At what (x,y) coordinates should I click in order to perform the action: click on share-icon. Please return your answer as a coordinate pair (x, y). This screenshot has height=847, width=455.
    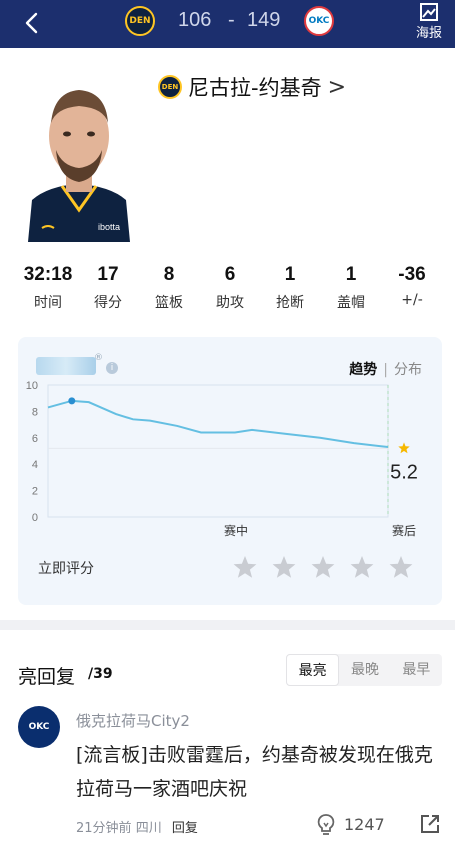
    Looking at the image, I should click on (430, 824).